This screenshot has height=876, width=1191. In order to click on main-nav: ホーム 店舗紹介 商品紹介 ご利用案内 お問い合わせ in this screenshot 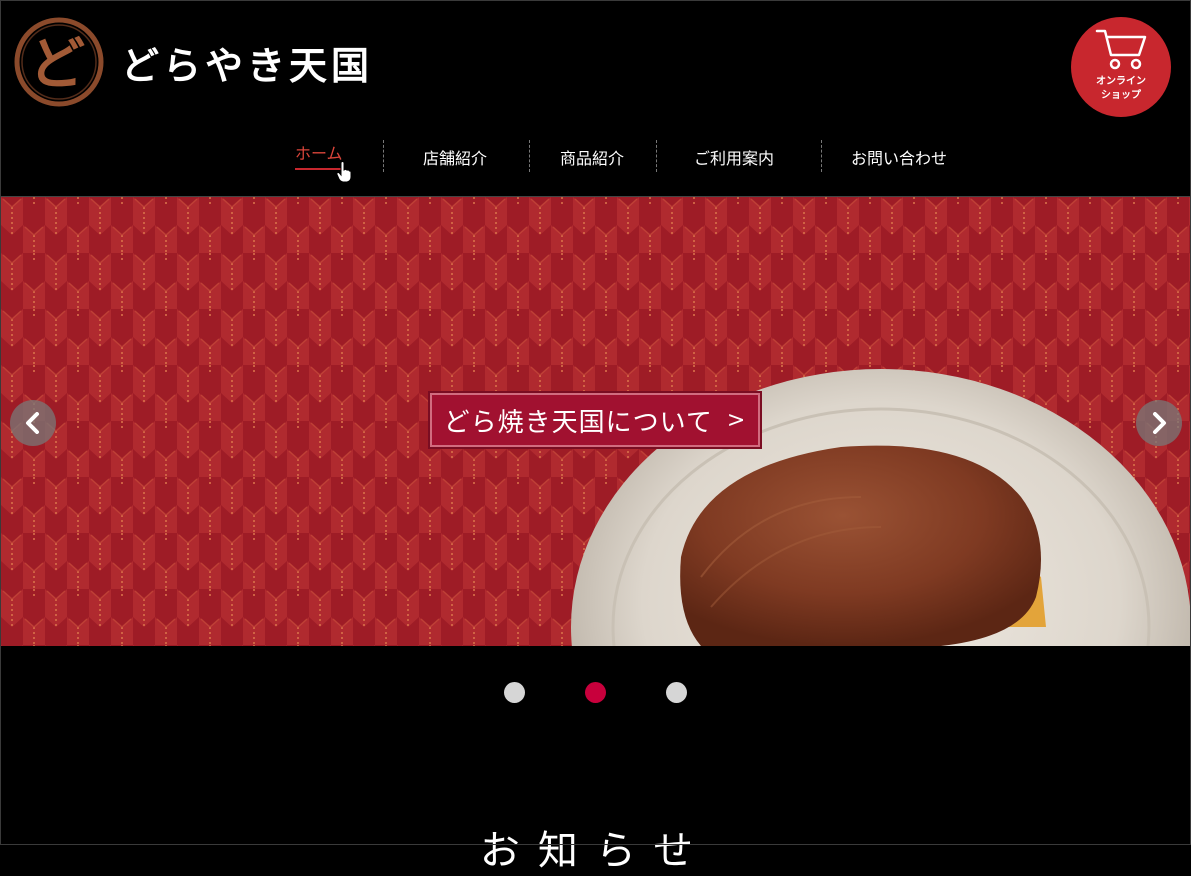, I will do `click(595, 156)`.